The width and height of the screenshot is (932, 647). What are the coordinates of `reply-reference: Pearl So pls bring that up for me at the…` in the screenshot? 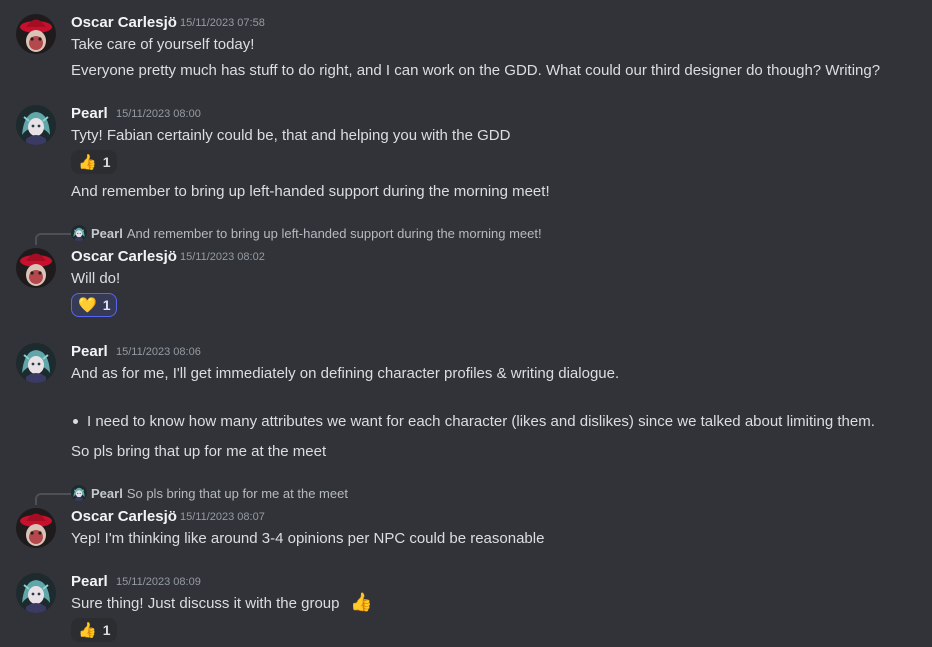 It's located at (209, 493).